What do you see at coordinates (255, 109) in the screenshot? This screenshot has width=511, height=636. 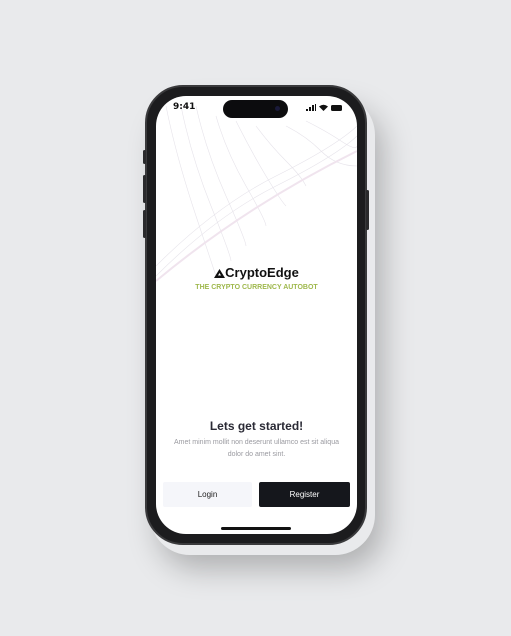 I see `dynamic-island` at bounding box center [255, 109].